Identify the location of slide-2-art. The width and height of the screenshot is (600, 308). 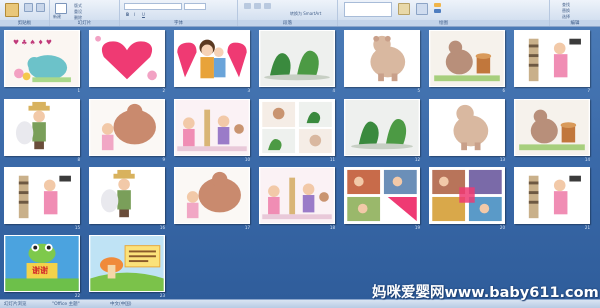
(127, 58).